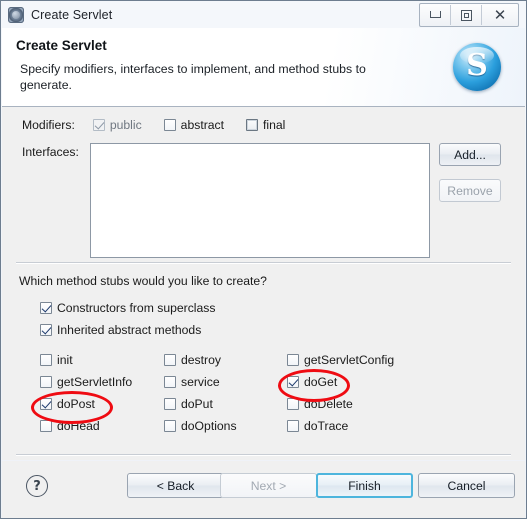  What do you see at coordinates (293, 382) in the screenshot?
I see `checkbox-doget-box` at bounding box center [293, 382].